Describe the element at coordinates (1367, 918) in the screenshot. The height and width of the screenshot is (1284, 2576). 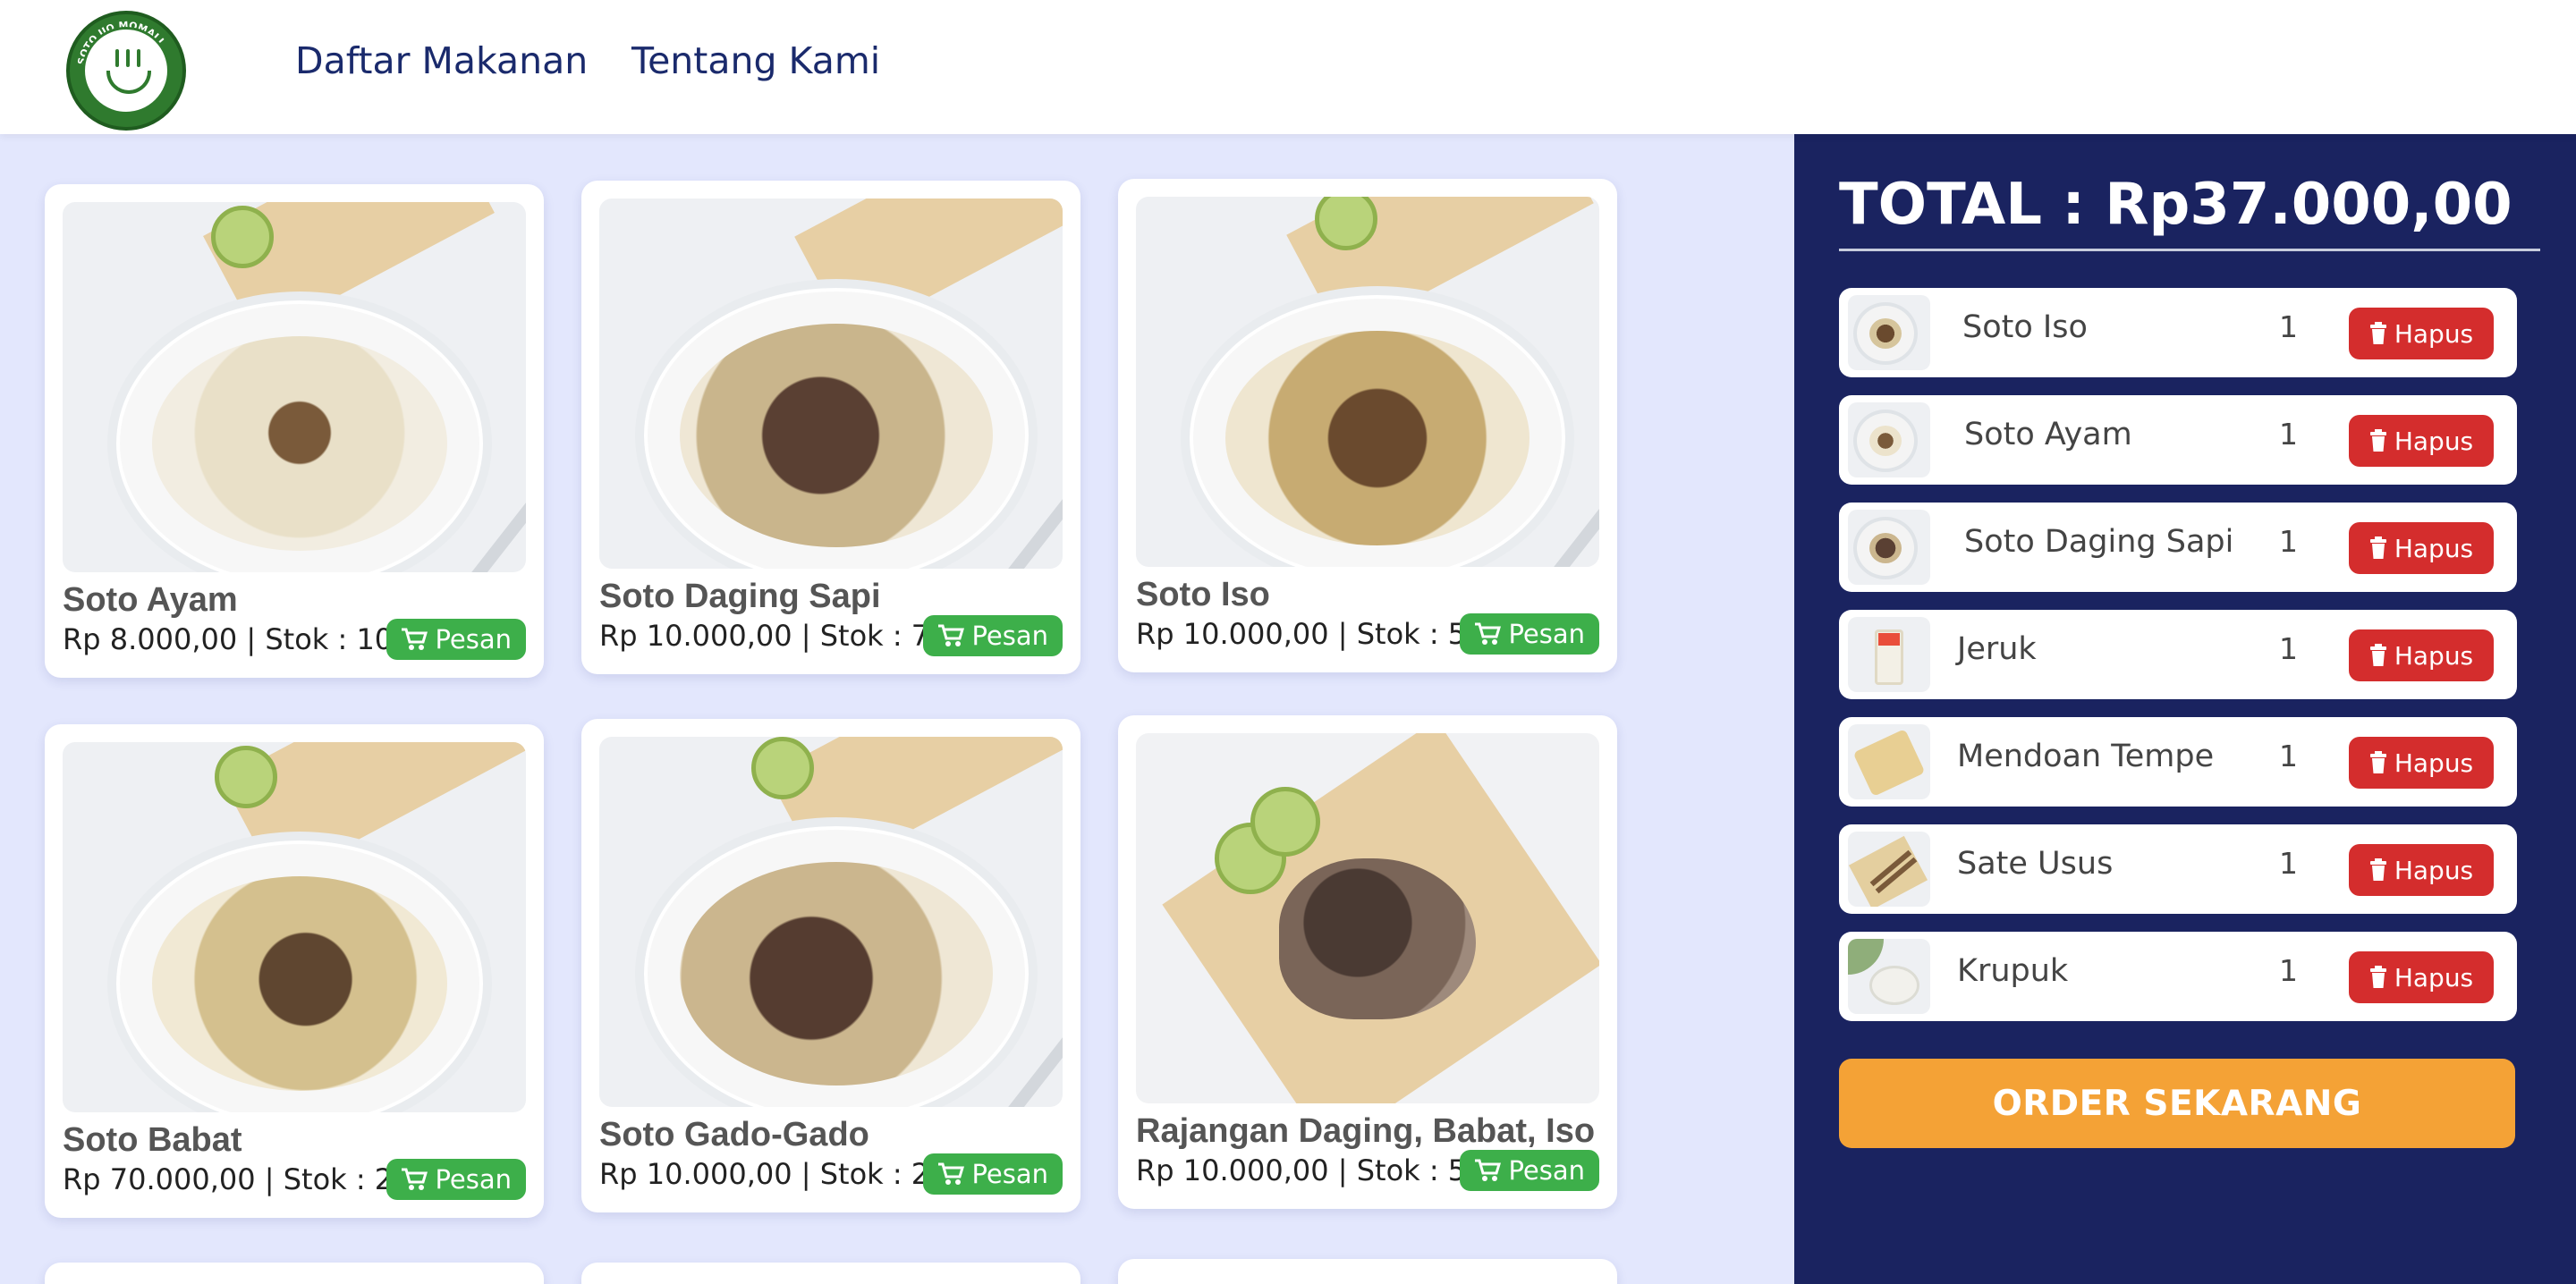
I see `rajangan-photo` at that location.